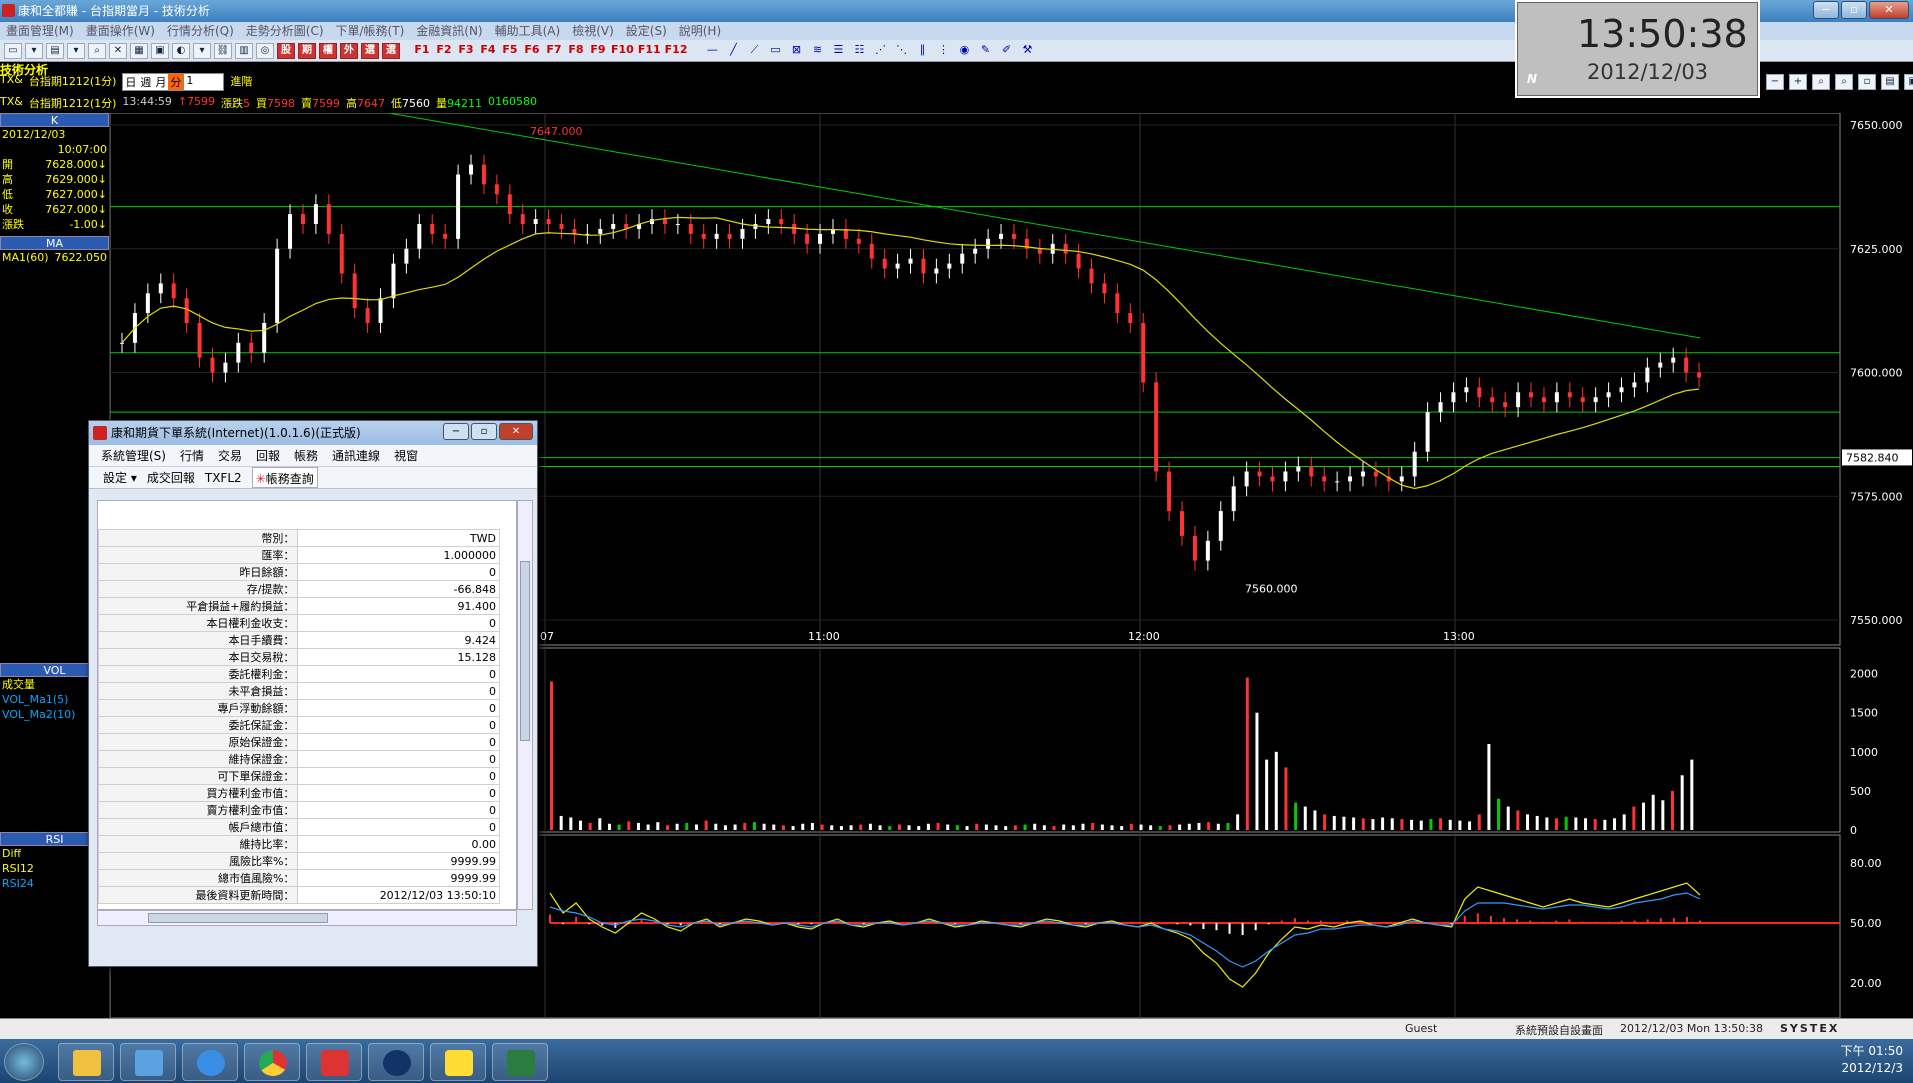 Image resolution: width=1913 pixels, height=1083 pixels. Describe the element at coordinates (54, 120) in the screenshot. I see `k-header: K` at that location.